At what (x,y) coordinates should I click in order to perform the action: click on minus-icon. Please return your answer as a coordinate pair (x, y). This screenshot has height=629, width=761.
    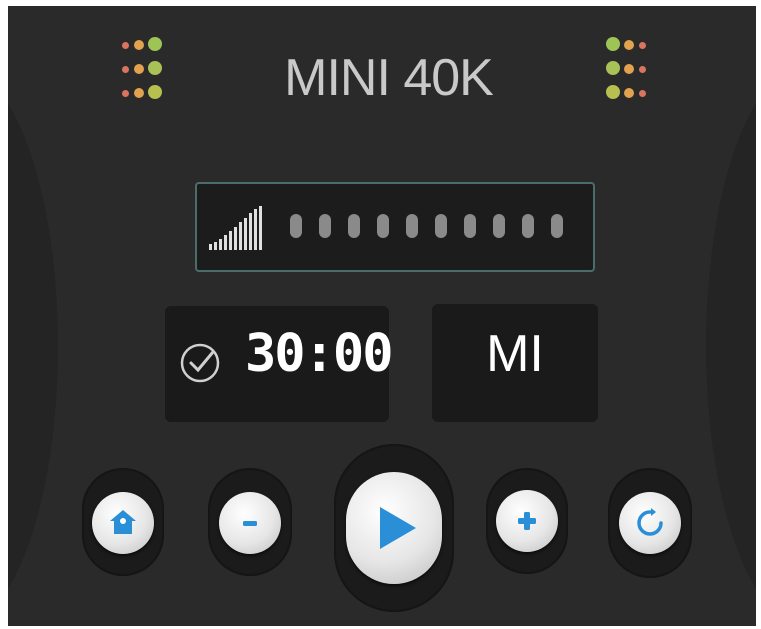
    Looking at the image, I should click on (250, 523).